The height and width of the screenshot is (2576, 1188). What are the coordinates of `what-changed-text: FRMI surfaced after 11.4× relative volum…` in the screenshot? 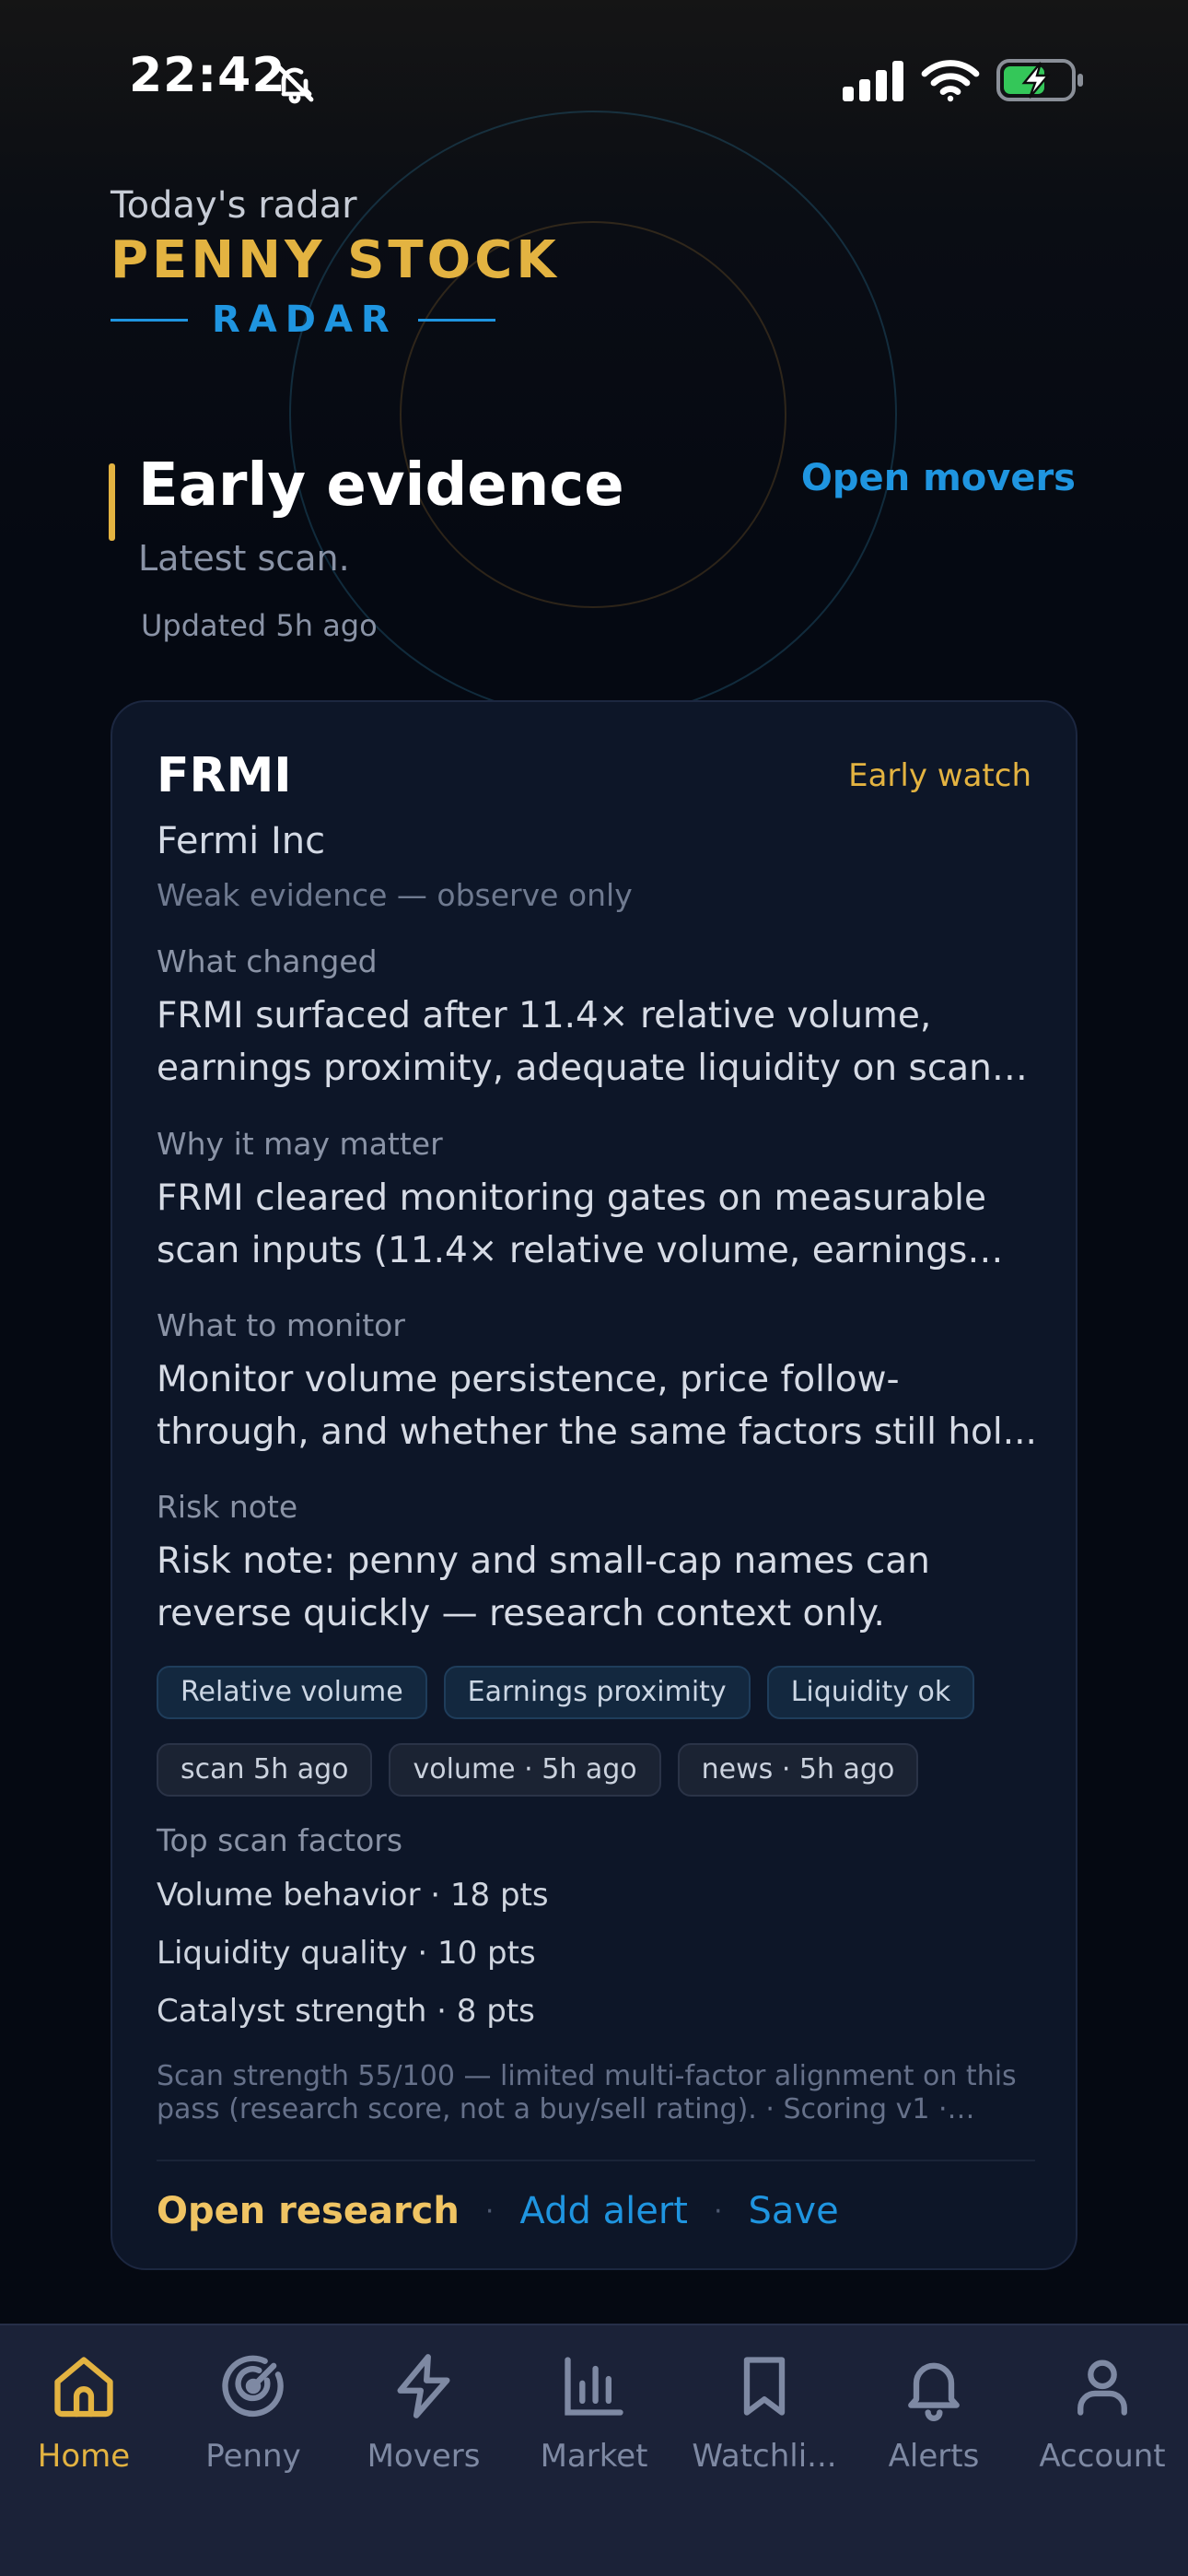 It's located at (574, 1042).